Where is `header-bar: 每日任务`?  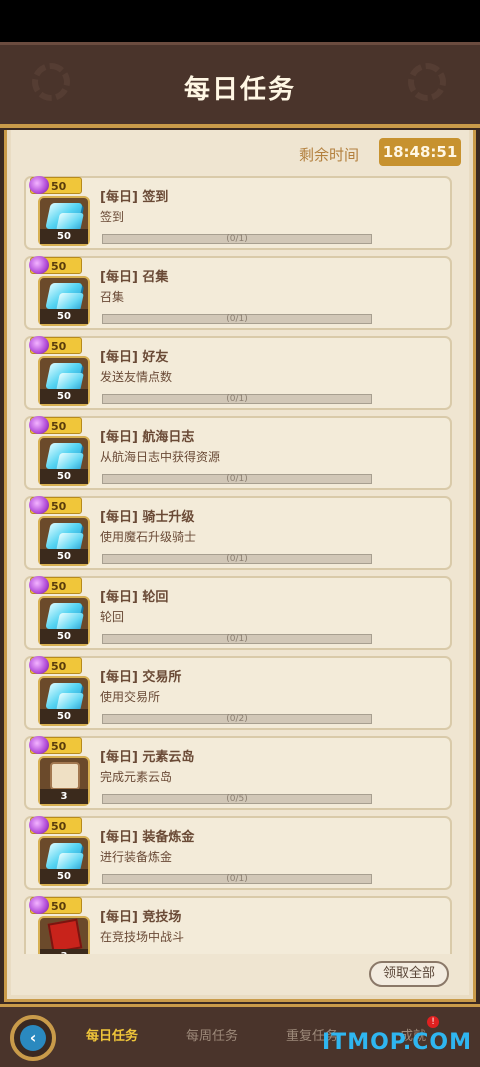
header-bar: 每日任务 is located at coordinates (240, 85).